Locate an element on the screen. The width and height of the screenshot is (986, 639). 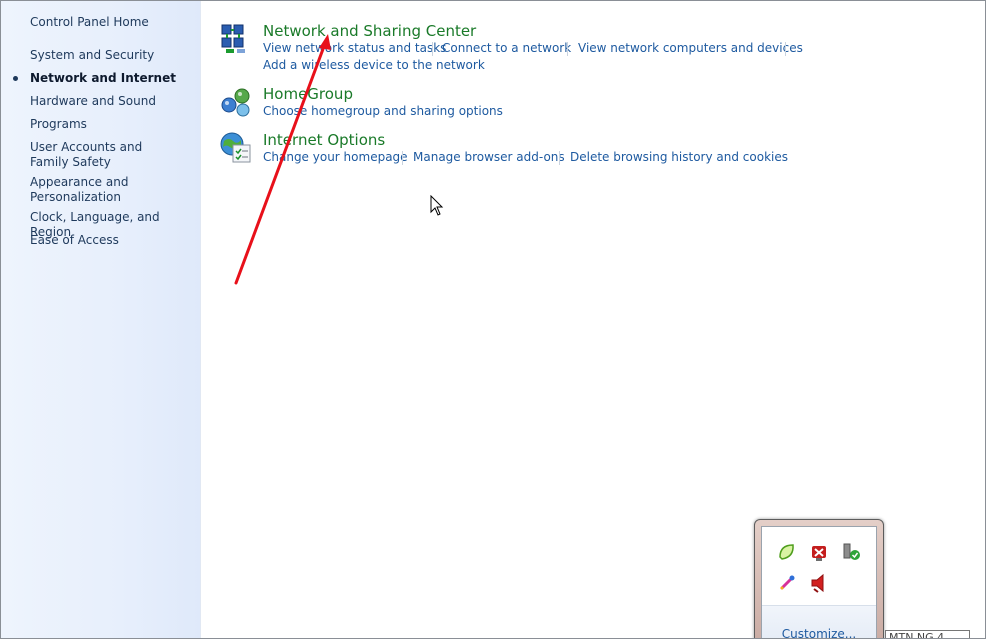
active-bullet is located at coordinates (15, 78).